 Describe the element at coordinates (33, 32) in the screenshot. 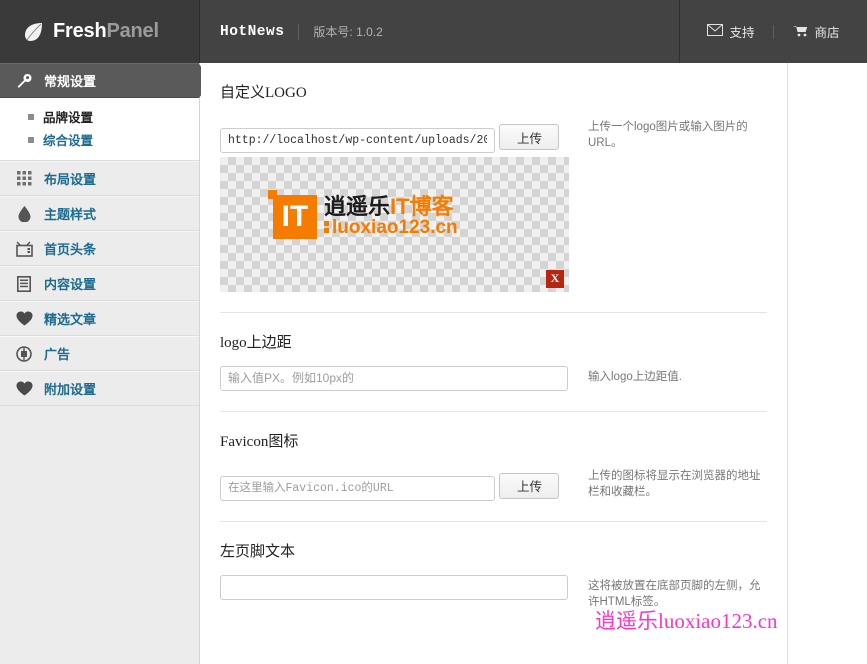

I see `leaf-icon` at that location.